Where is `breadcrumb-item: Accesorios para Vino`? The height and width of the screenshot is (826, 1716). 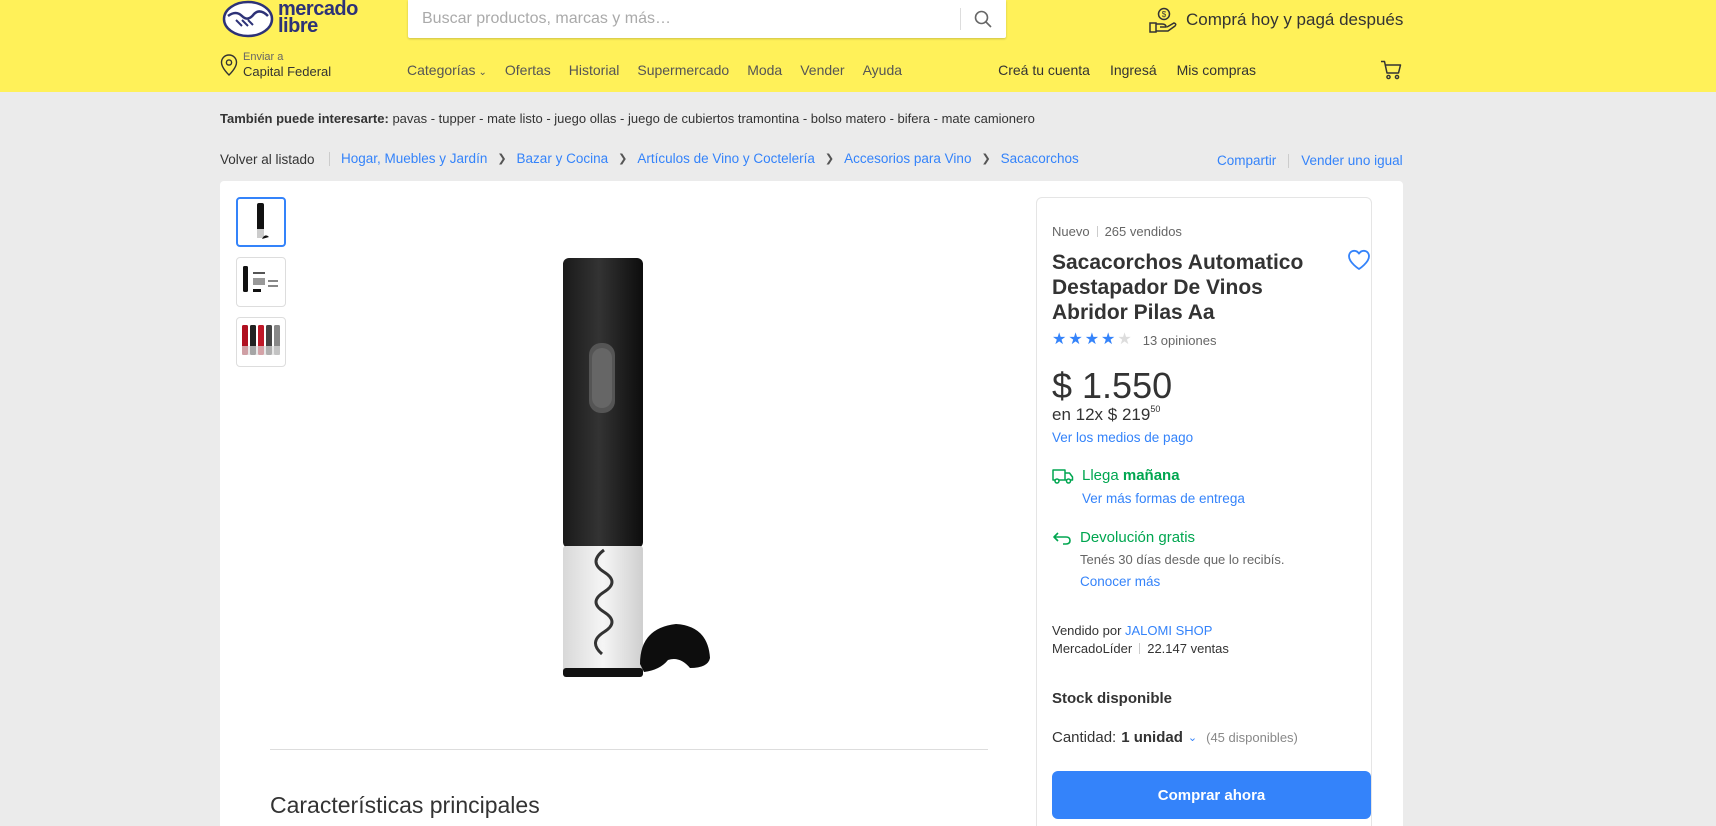 breadcrumb-item: Accesorios para Vino is located at coordinates (907, 158).